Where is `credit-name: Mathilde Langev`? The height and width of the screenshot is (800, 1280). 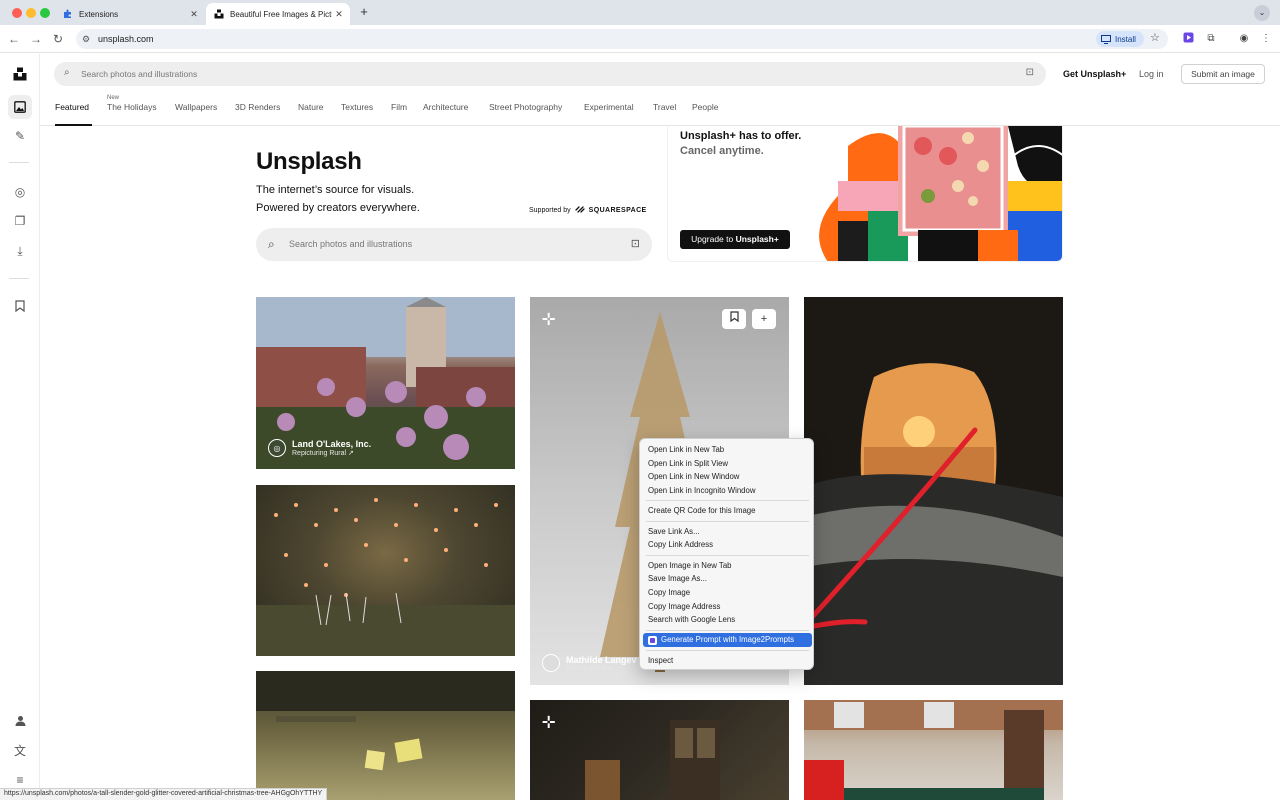
credit-name: Mathilde Langev is located at coordinates (601, 660).